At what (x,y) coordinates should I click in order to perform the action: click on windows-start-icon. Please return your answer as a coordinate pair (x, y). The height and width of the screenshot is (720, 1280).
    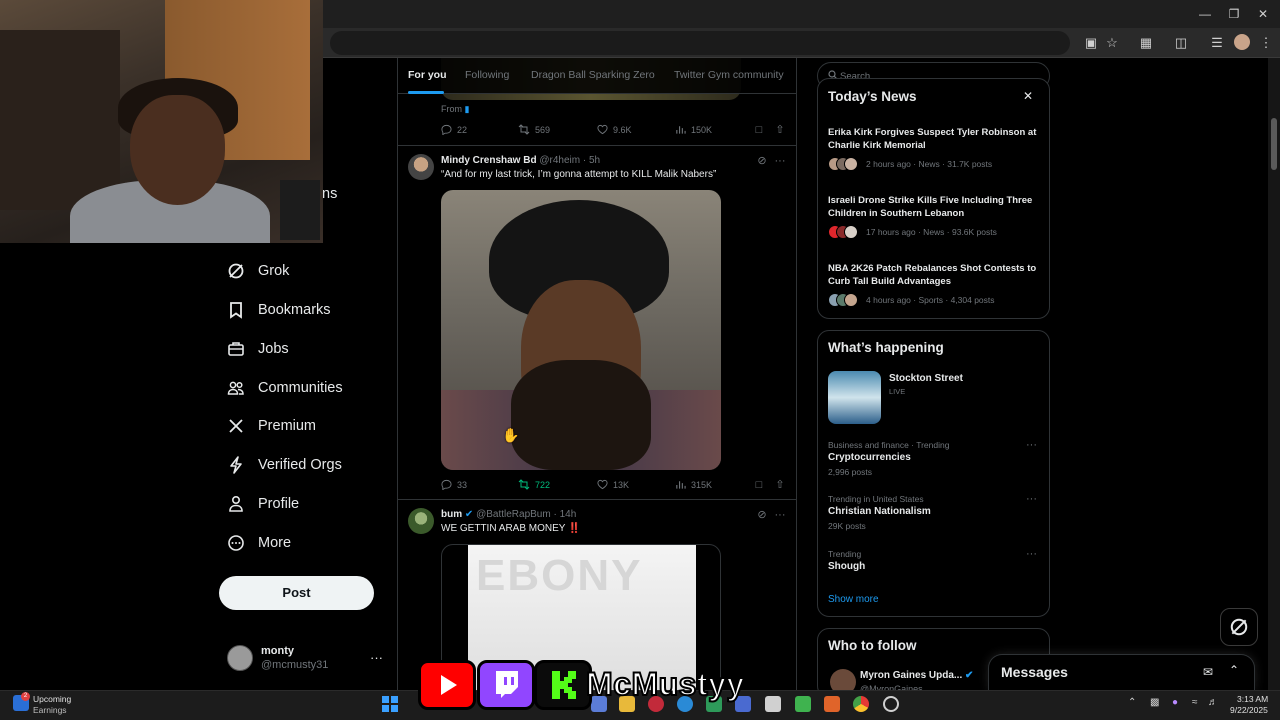
    Looking at the image, I should click on (390, 704).